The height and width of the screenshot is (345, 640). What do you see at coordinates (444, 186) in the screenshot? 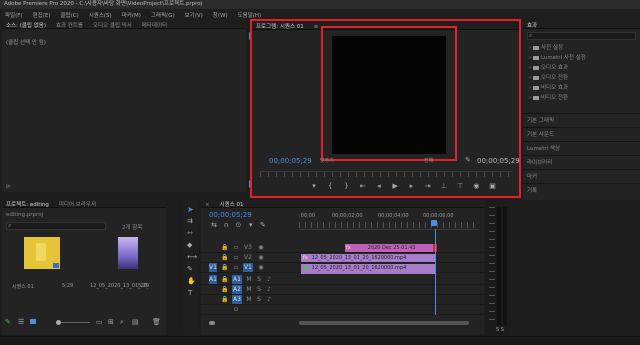
I see `lift-icon: ⊥` at bounding box center [444, 186].